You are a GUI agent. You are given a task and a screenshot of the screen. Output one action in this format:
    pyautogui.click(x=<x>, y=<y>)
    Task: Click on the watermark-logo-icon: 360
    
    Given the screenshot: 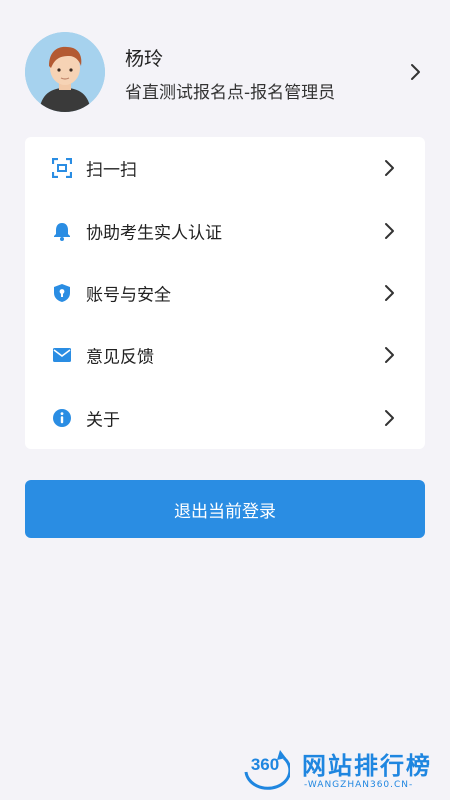 What is the action you would take?
    pyautogui.click(x=267, y=770)
    